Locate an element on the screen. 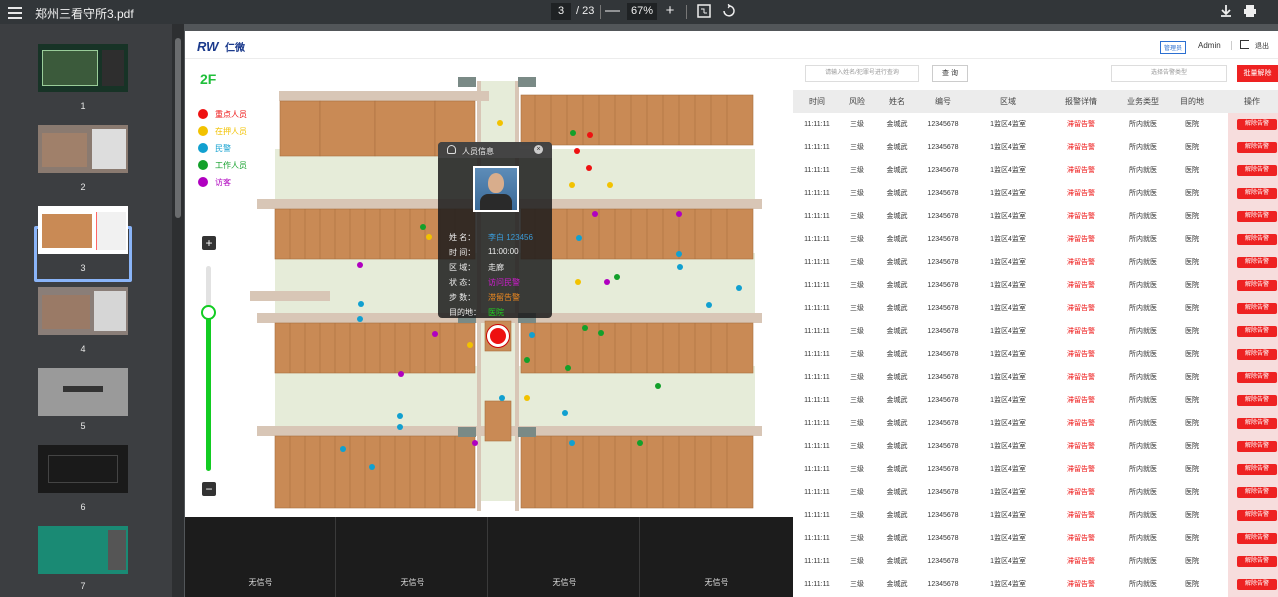 The image size is (1278, 597). header-divider is located at coordinates (1231, 45).